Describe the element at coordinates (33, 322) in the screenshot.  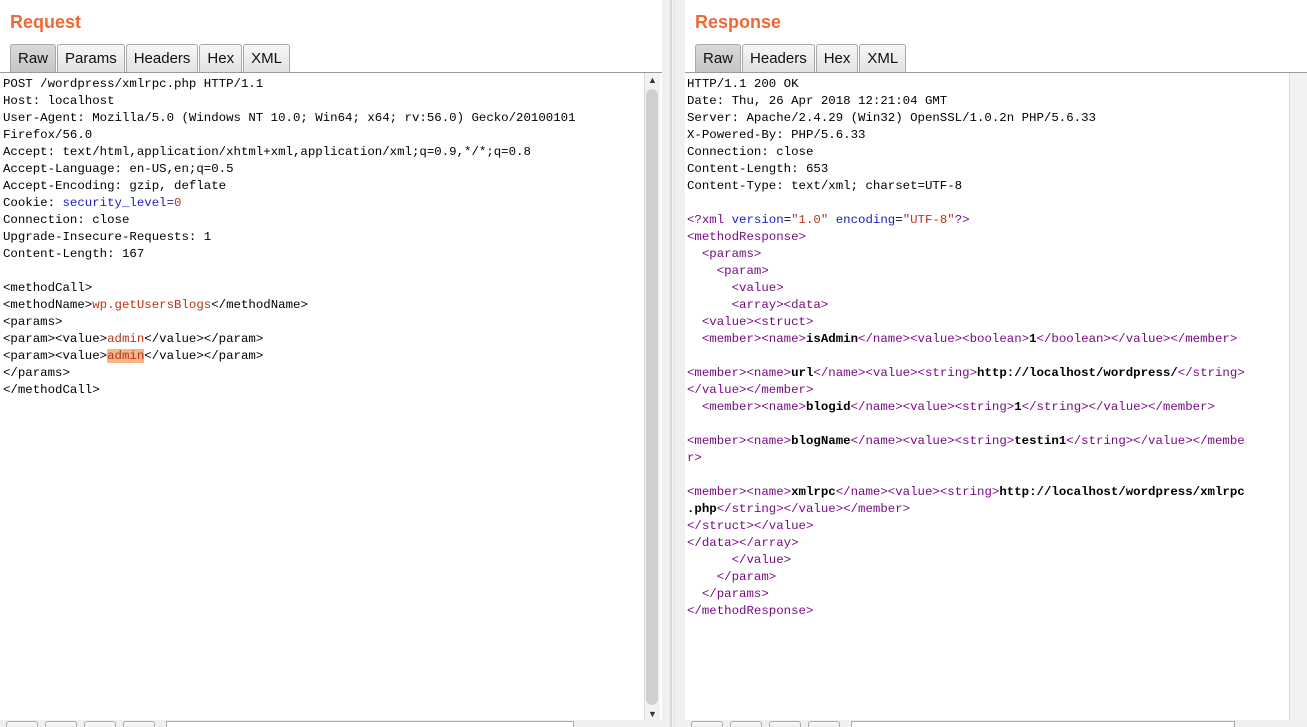
I see `body-params-open: <params>` at that location.